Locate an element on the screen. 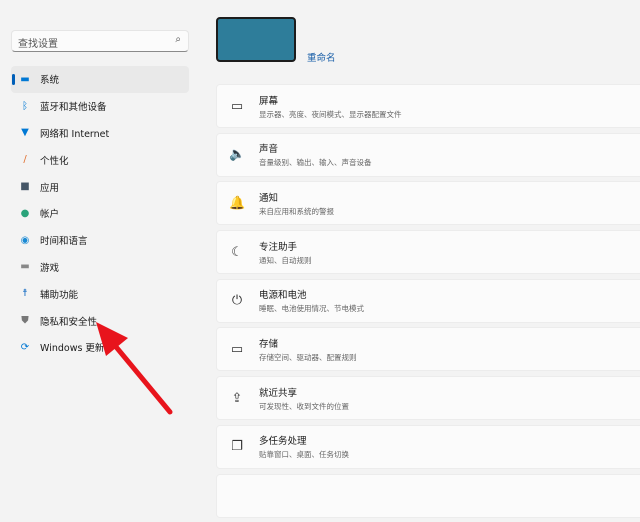 The height and width of the screenshot is (522, 640). power-icon: ⏻ is located at coordinates (237, 301).